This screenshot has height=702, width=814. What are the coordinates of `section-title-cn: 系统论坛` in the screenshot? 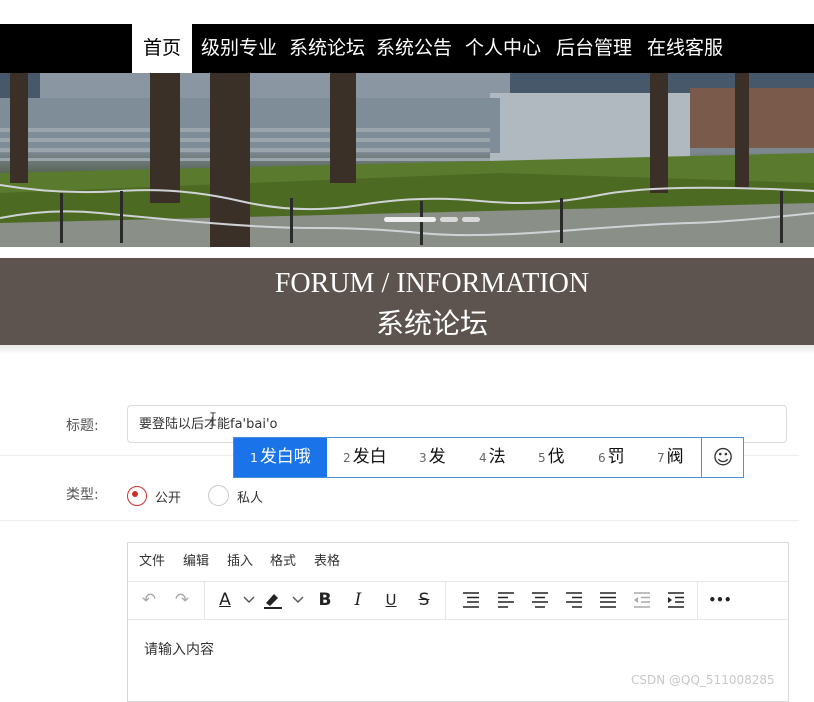 It's located at (431, 323).